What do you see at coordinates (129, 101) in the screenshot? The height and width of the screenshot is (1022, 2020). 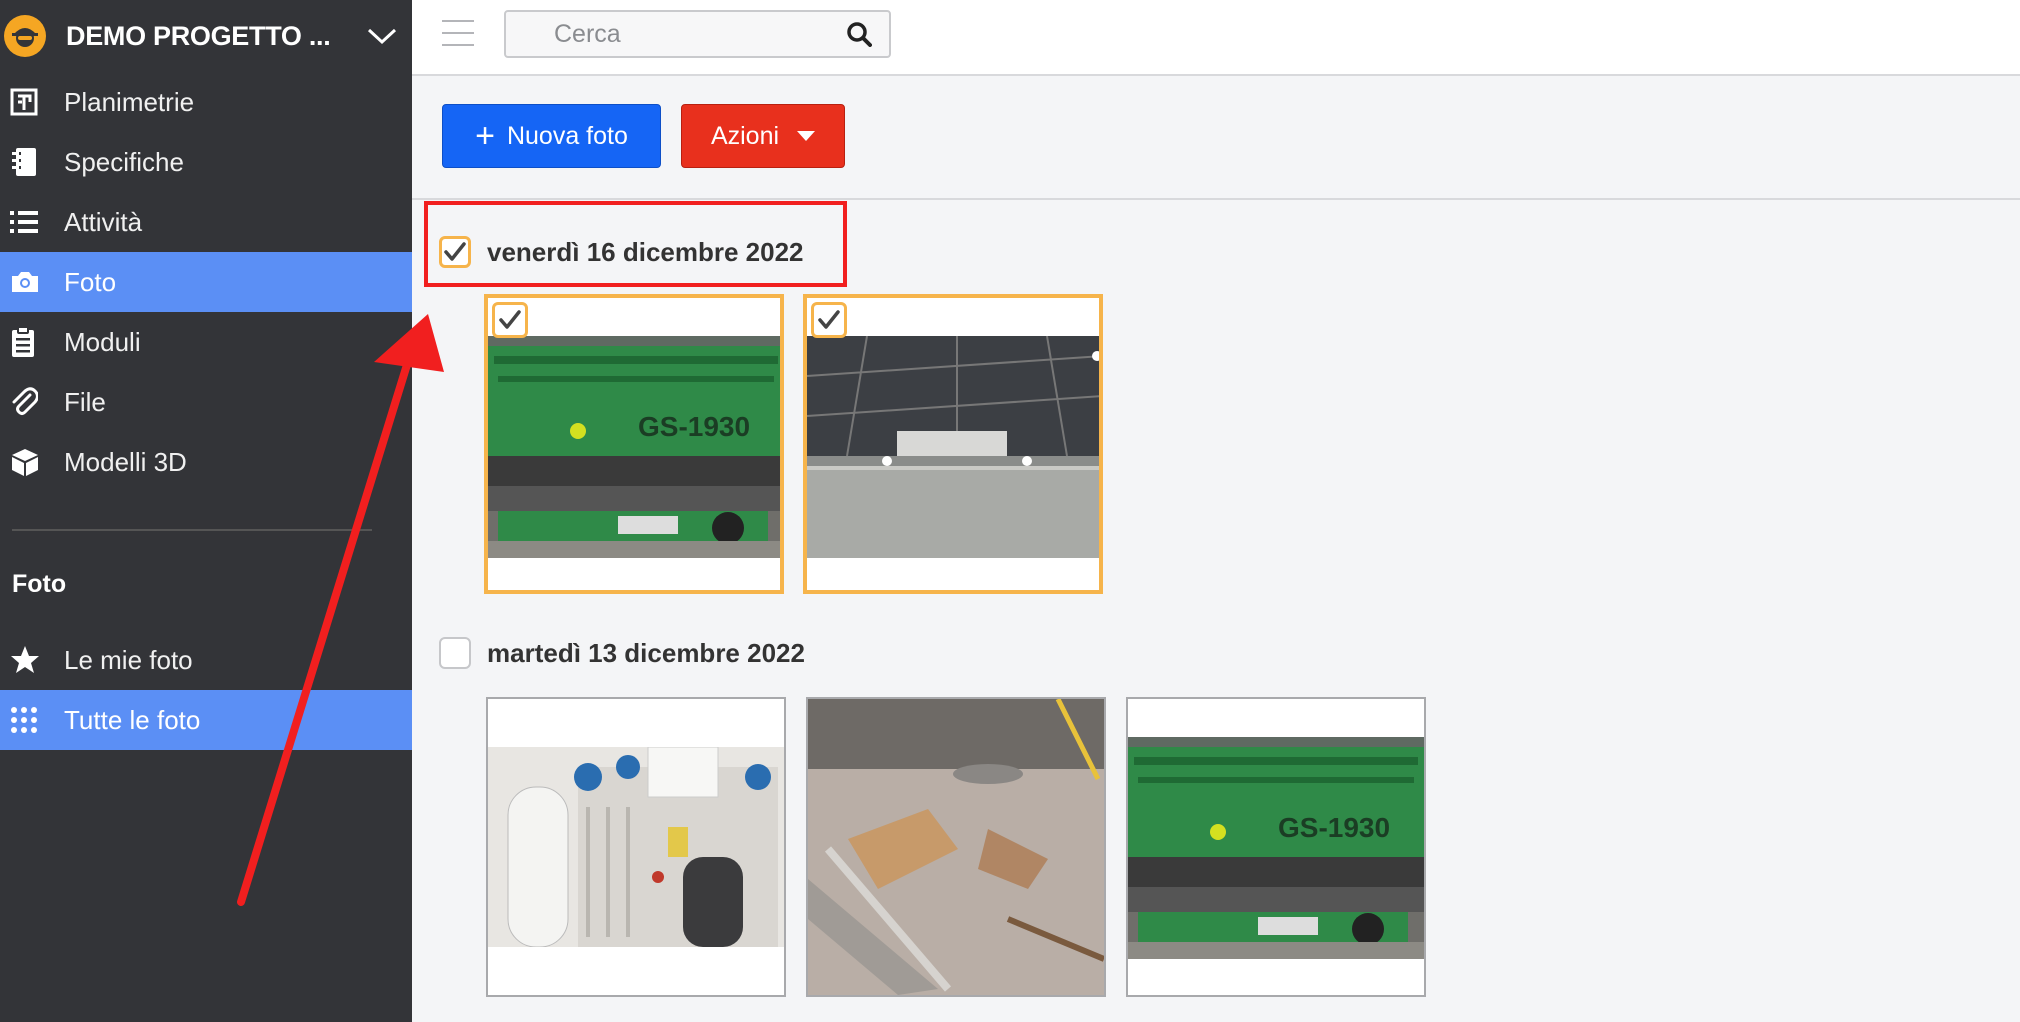 I see `sidebar-item-label: Planimetrie` at bounding box center [129, 101].